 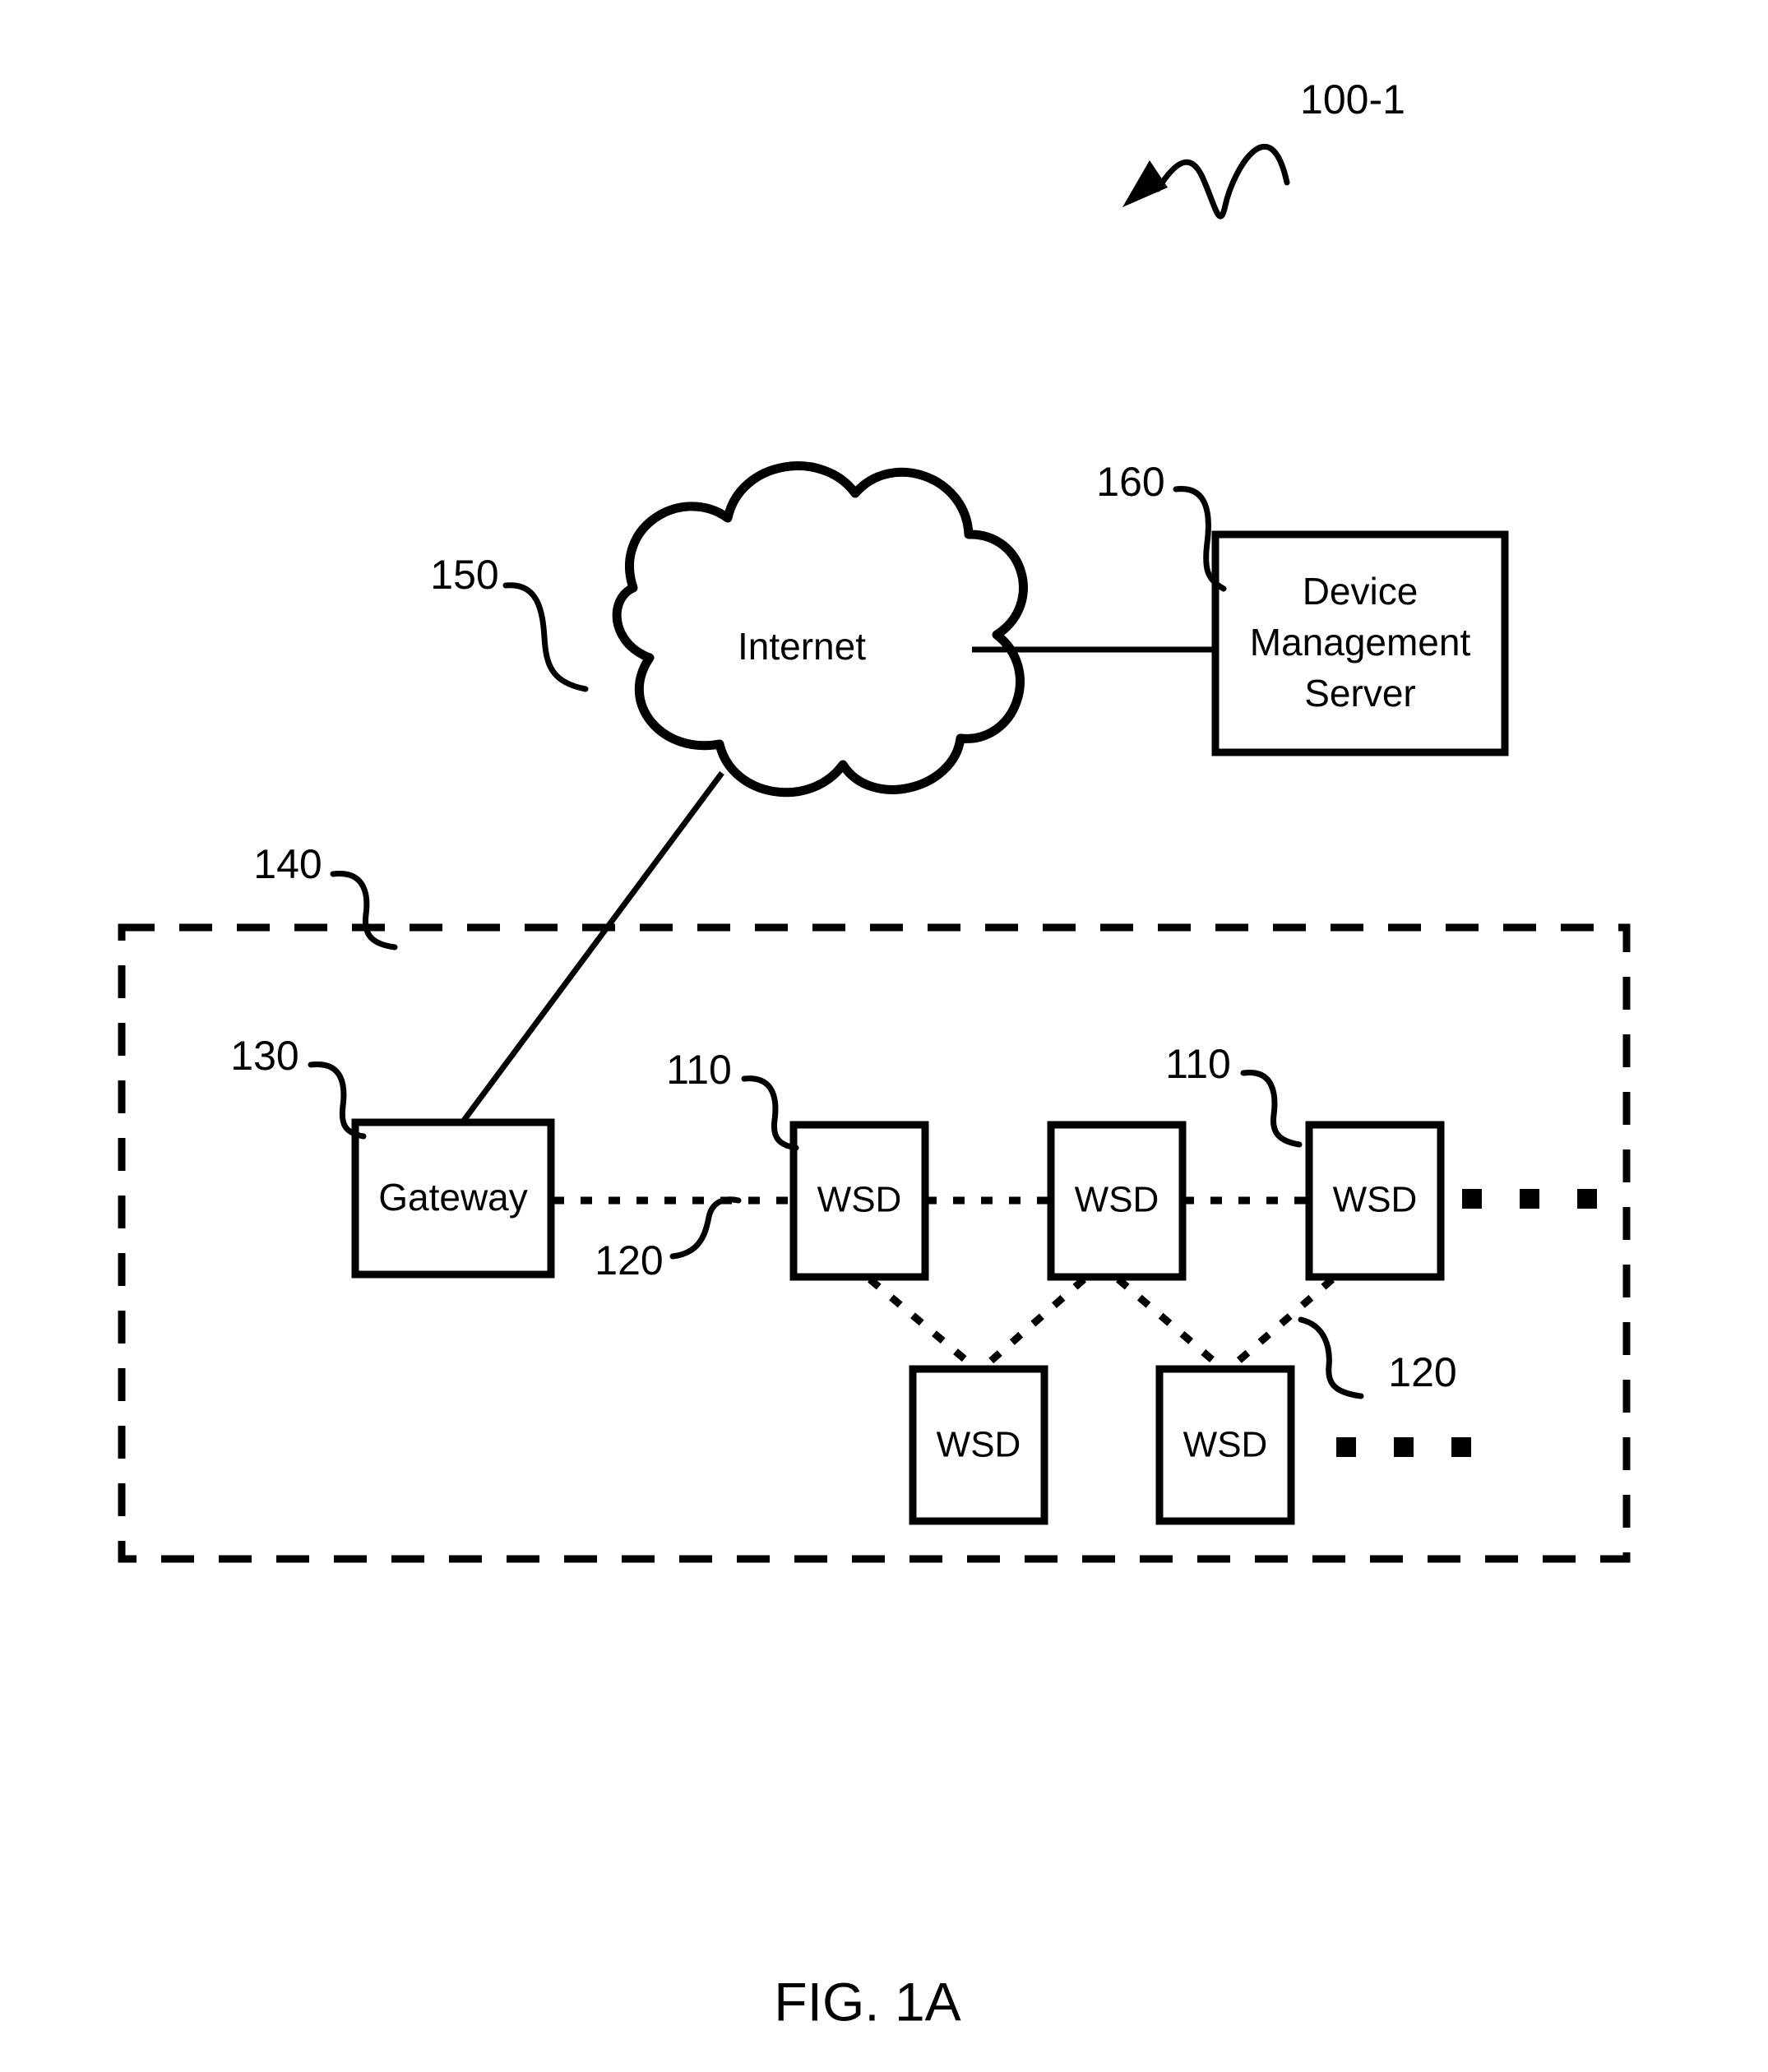 I want to click on wsd-reference-label-right: 110, so click(x=1198, y=1064).